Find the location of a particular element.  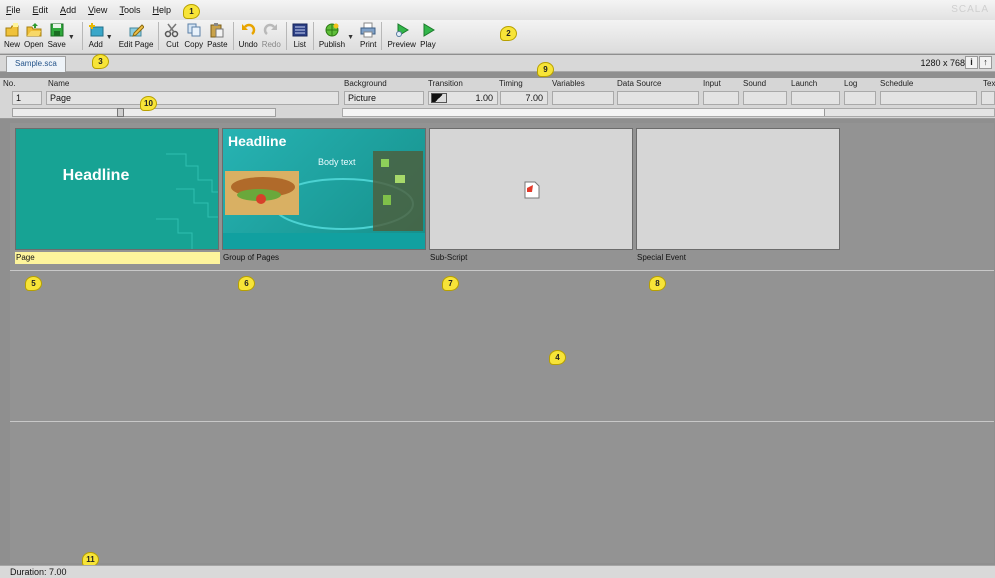

tab-sample-sca: Sample.sca is located at coordinates (36, 64).